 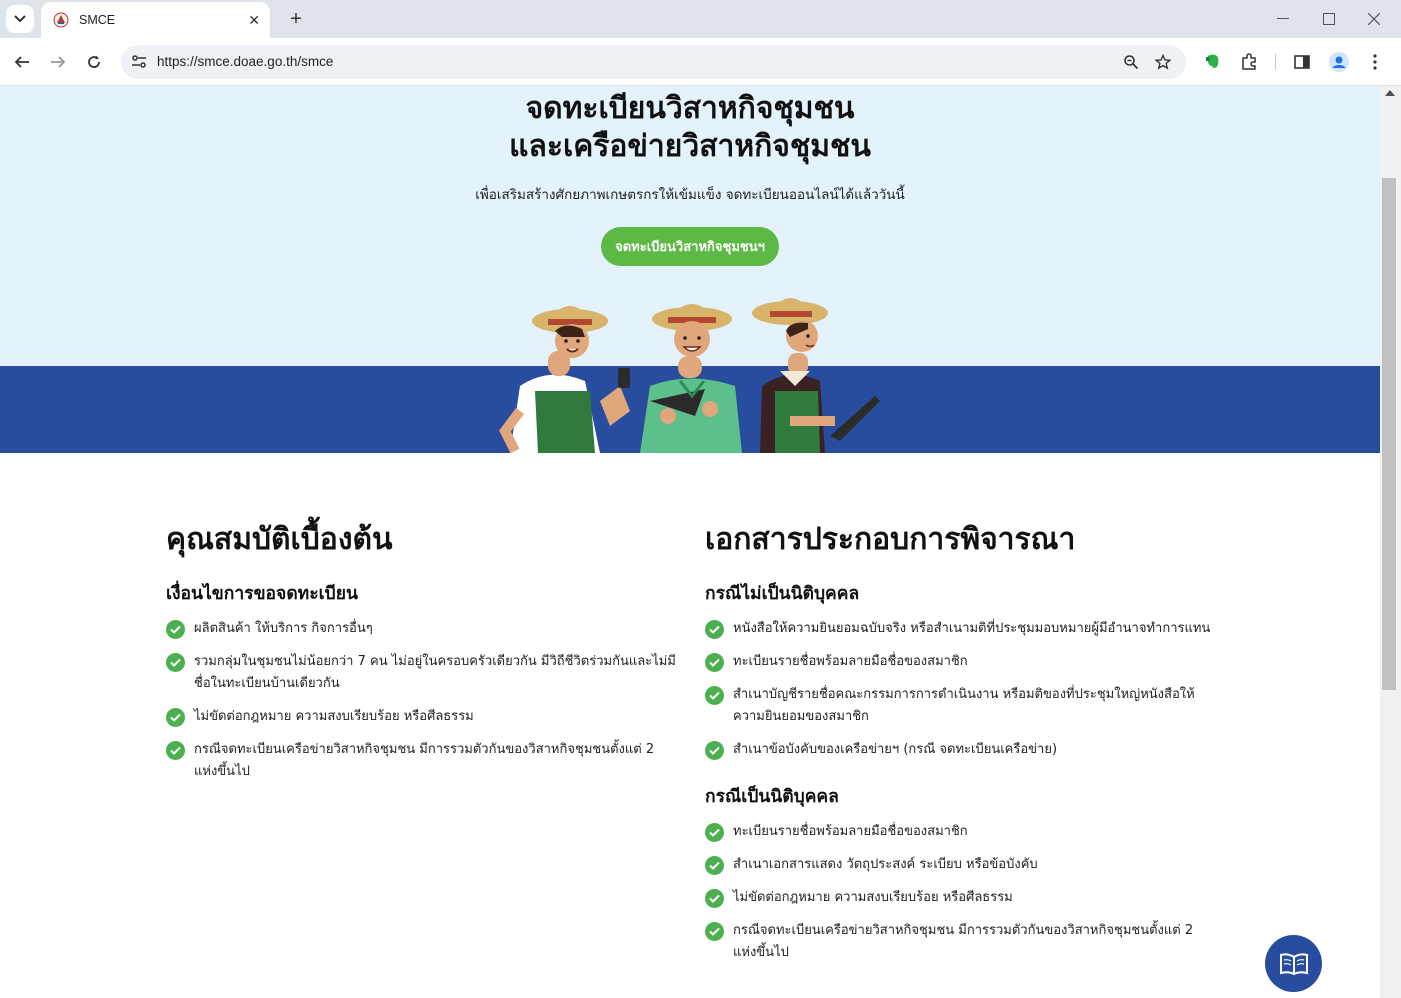 What do you see at coordinates (279, 539) in the screenshot?
I see `qualifications-heading: คุณสมบัติเบื้องต้น` at bounding box center [279, 539].